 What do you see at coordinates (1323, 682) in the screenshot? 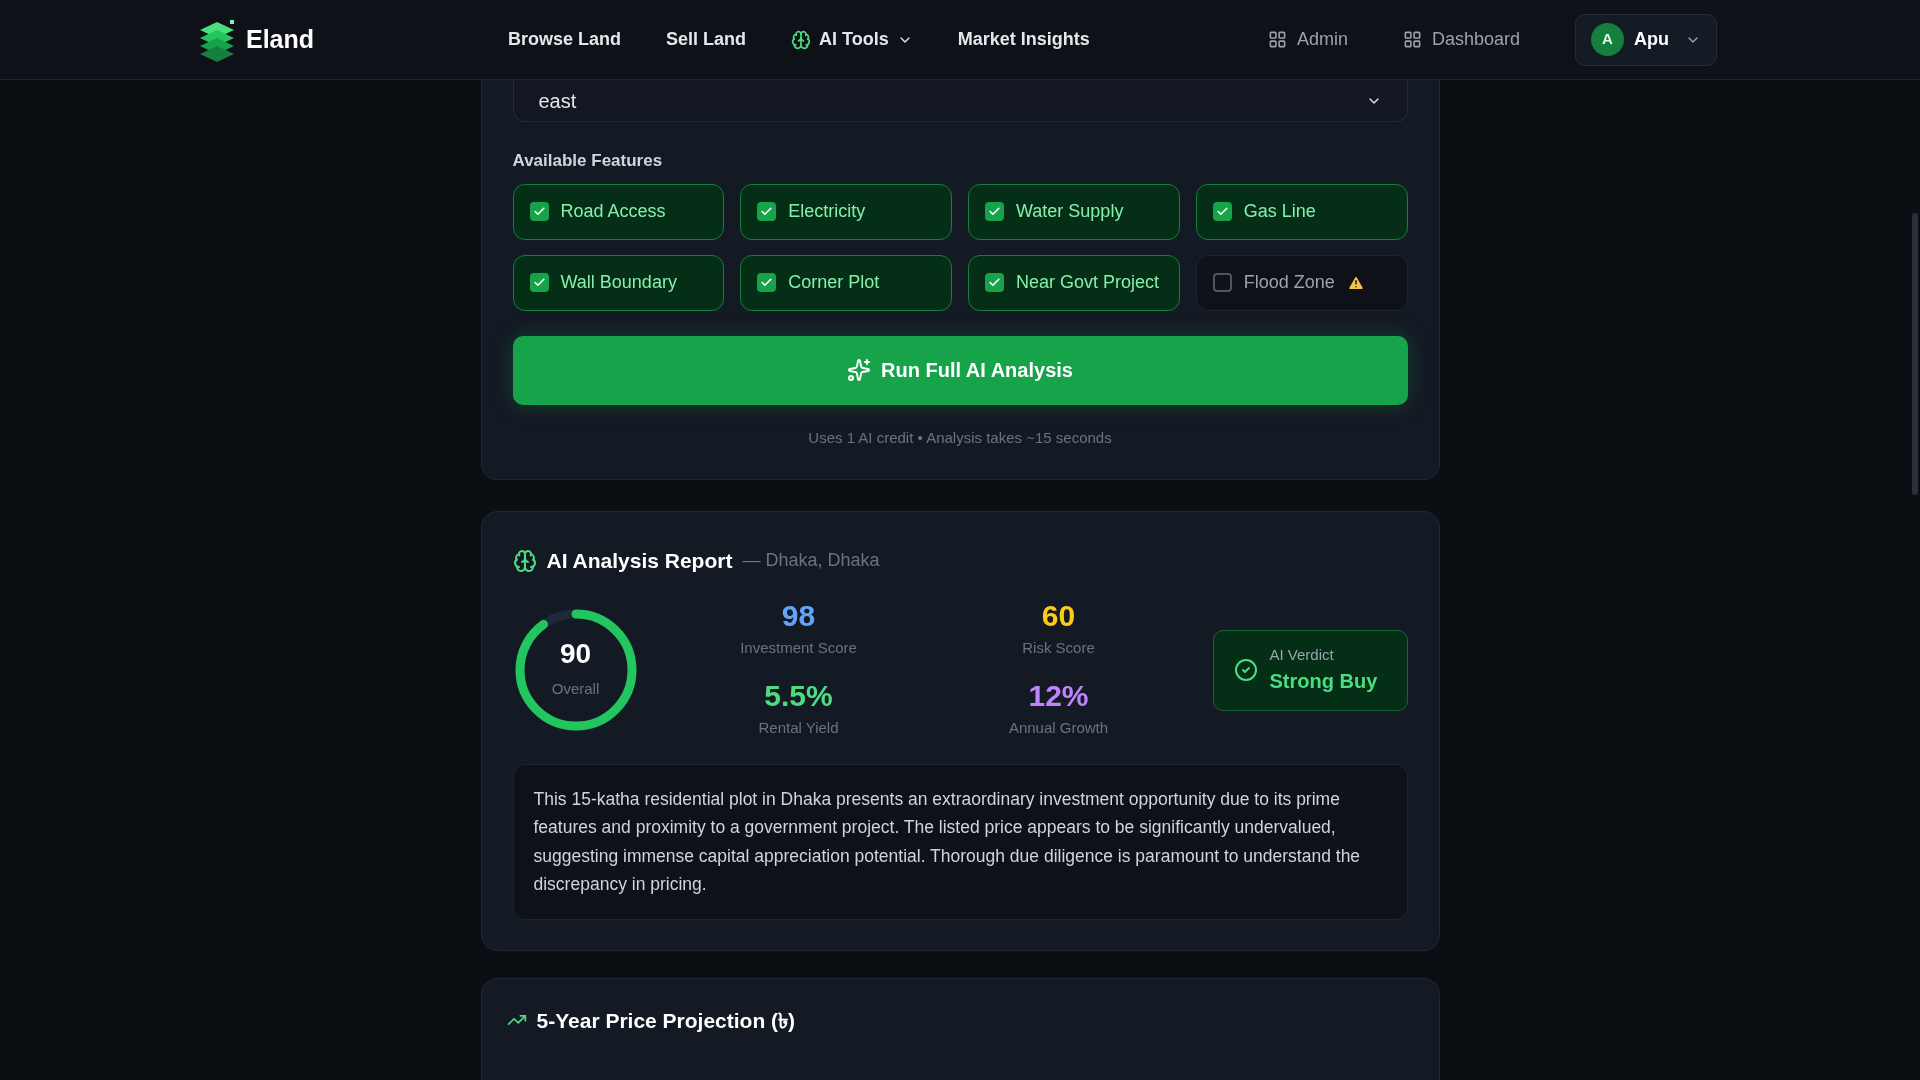
I see `verdict-value: Strong Buy` at bounding box center [1323, 682].